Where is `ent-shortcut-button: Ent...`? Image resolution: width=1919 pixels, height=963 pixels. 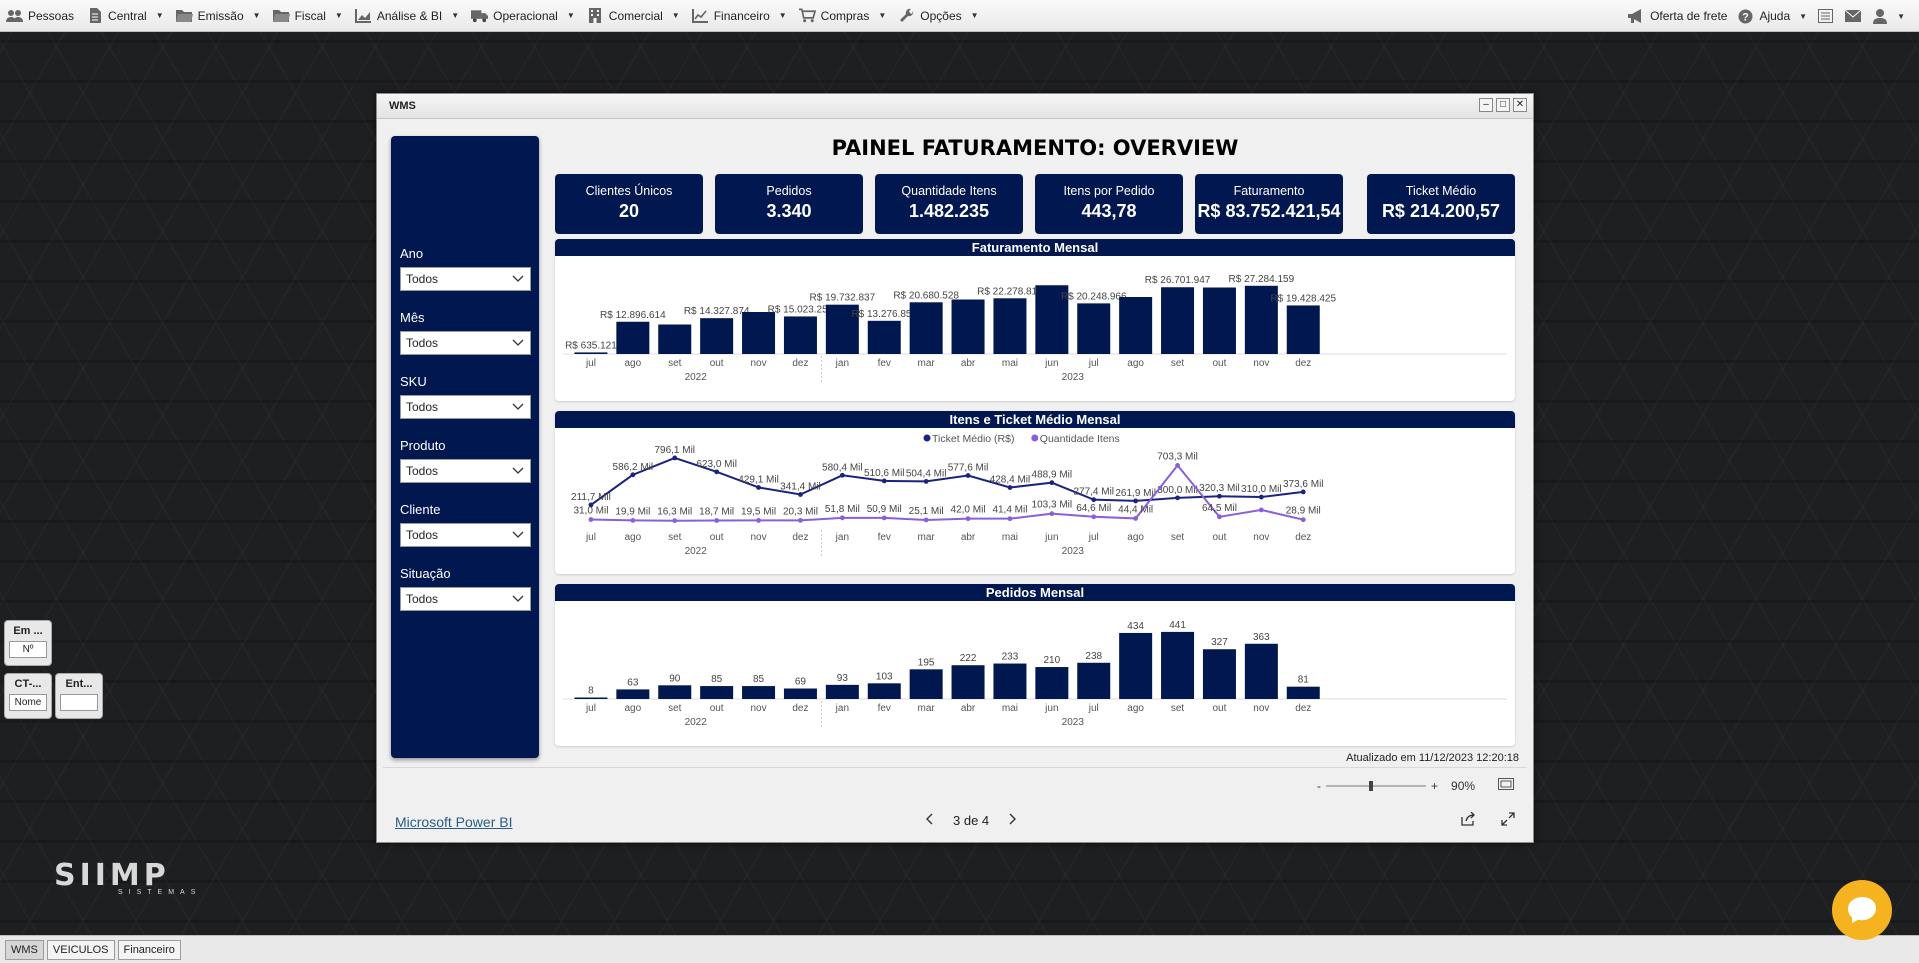 ent-shortcut-button: Ent... is located at coordinates (79, 696).